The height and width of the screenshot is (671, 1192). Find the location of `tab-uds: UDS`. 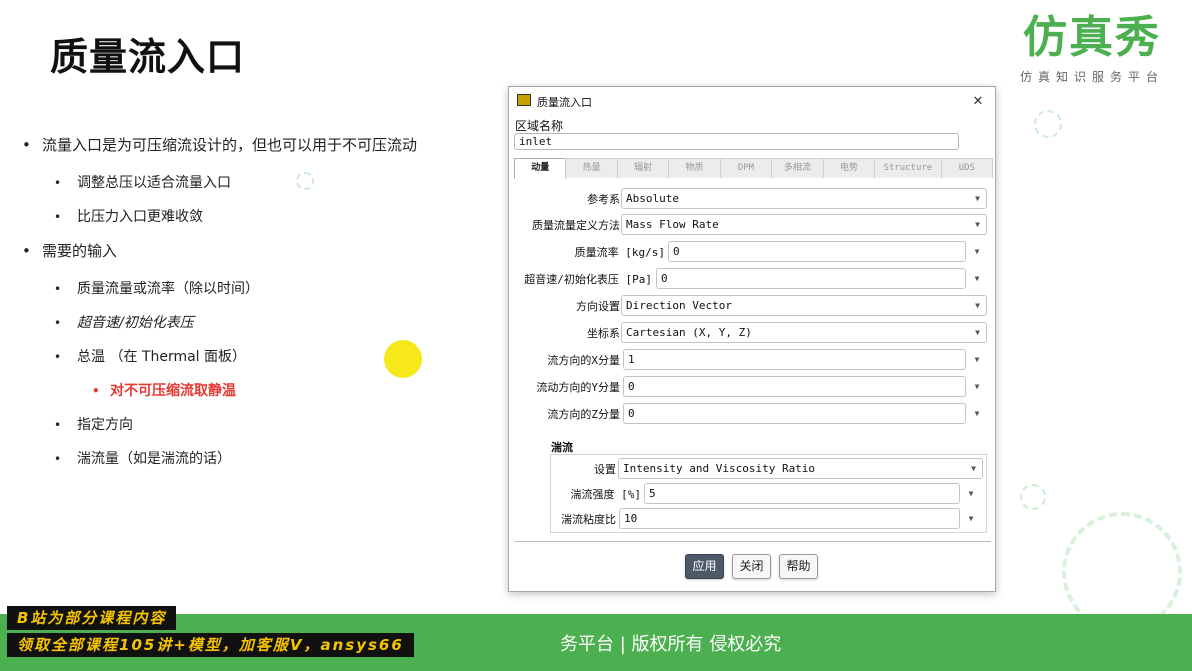

tab-uds: UDS is located at coordinates (967, 168).